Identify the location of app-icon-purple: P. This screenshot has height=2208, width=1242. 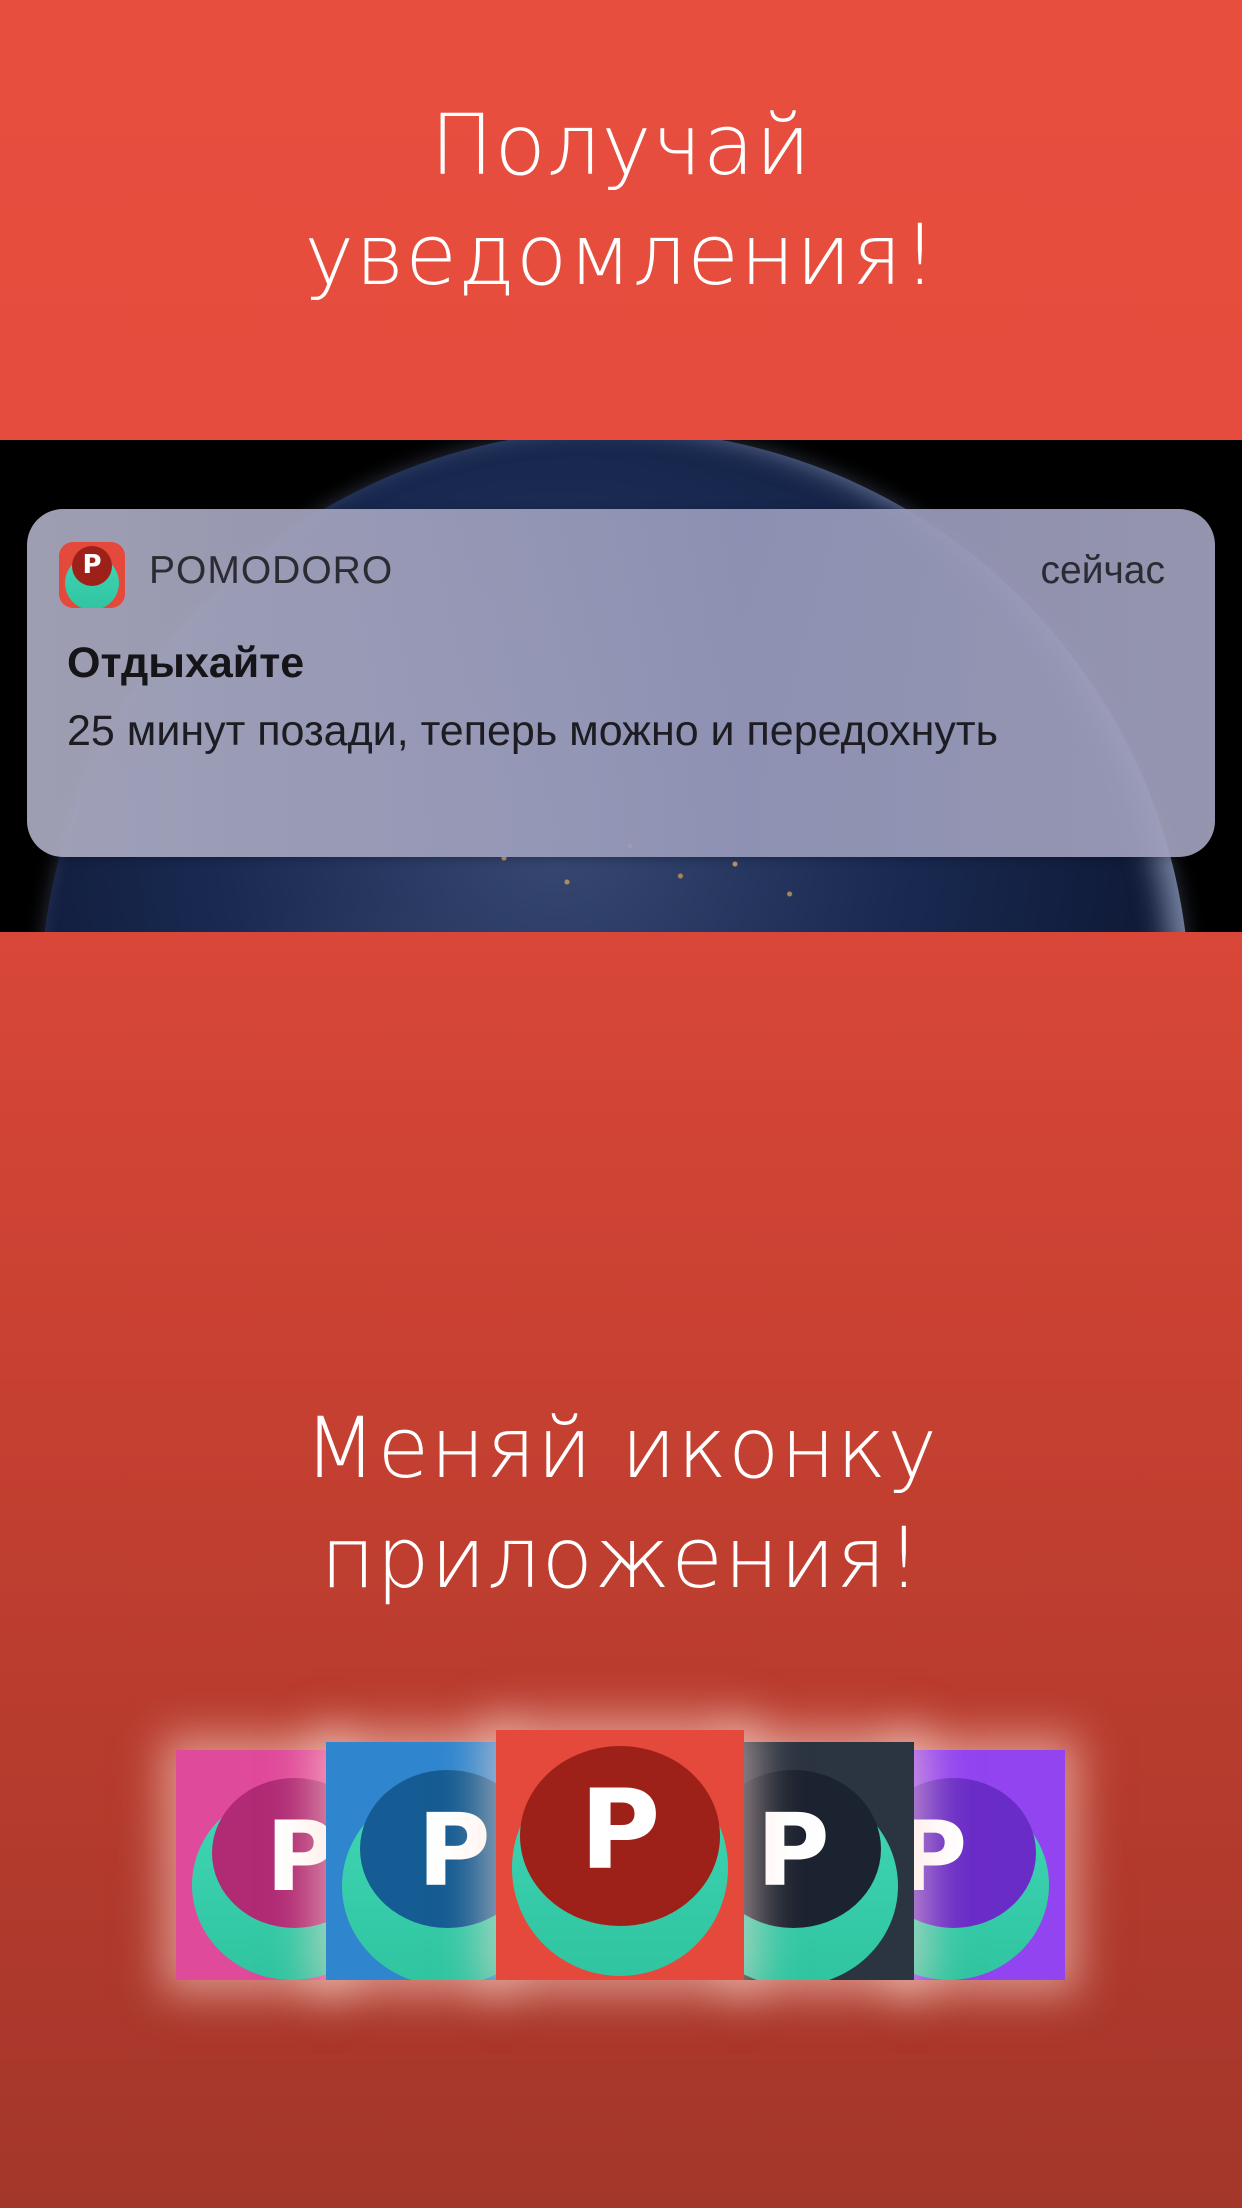
(985, 1865).